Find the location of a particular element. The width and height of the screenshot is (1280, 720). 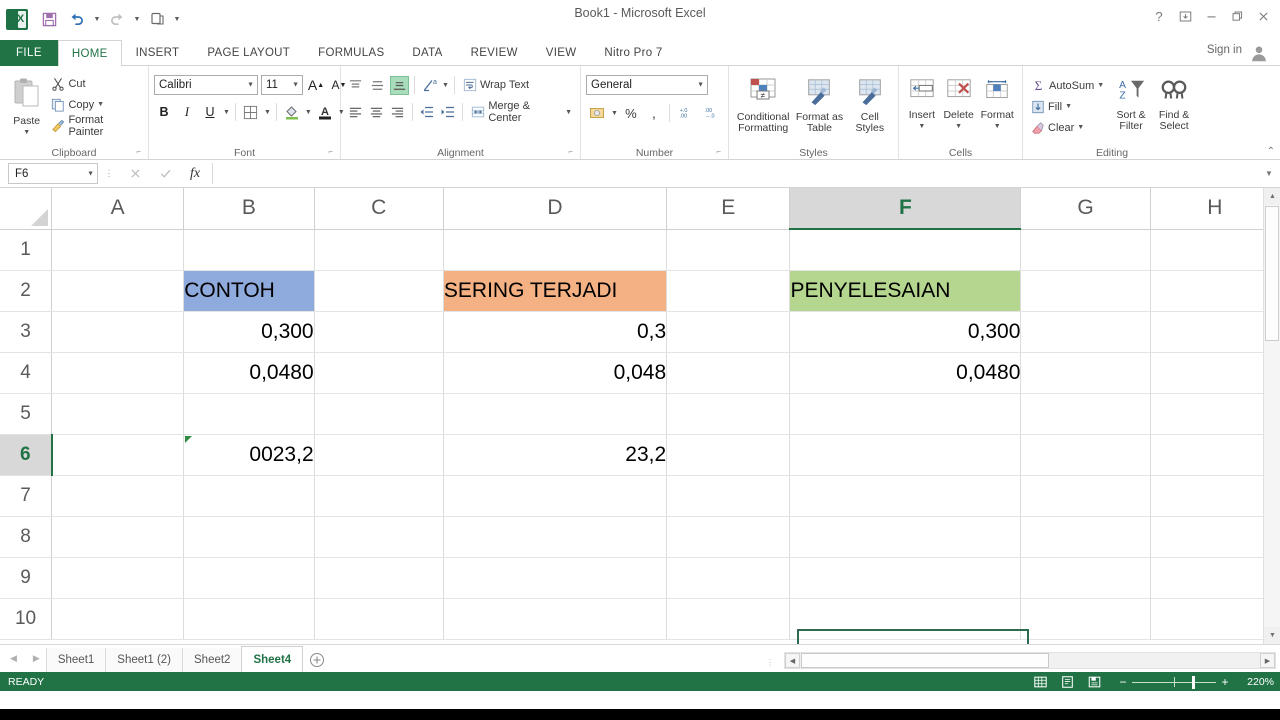

insert-function-icon: fx is located at coordinates (195, 174).